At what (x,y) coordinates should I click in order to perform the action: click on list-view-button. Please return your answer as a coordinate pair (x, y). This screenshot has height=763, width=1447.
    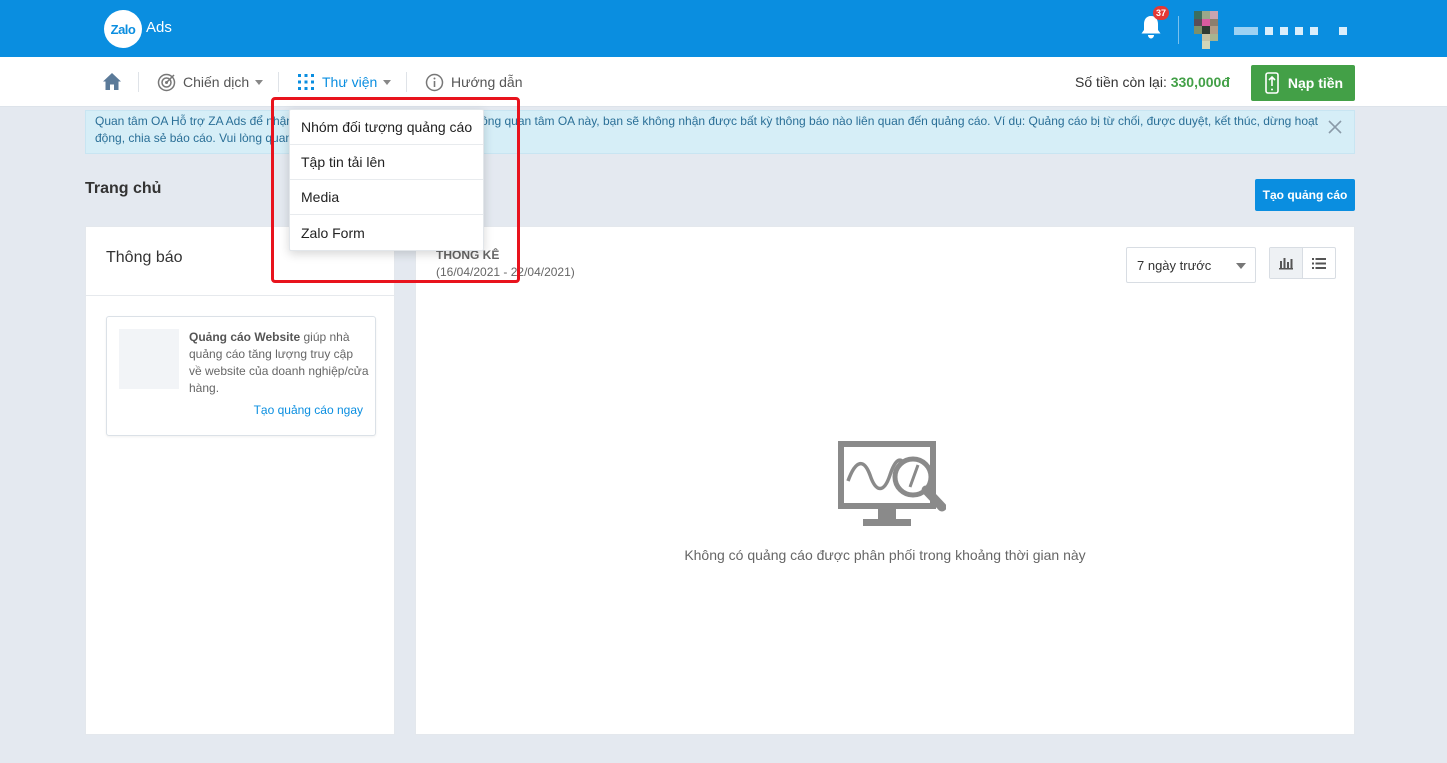
    Looking at the image, I should click on (1319, 263).